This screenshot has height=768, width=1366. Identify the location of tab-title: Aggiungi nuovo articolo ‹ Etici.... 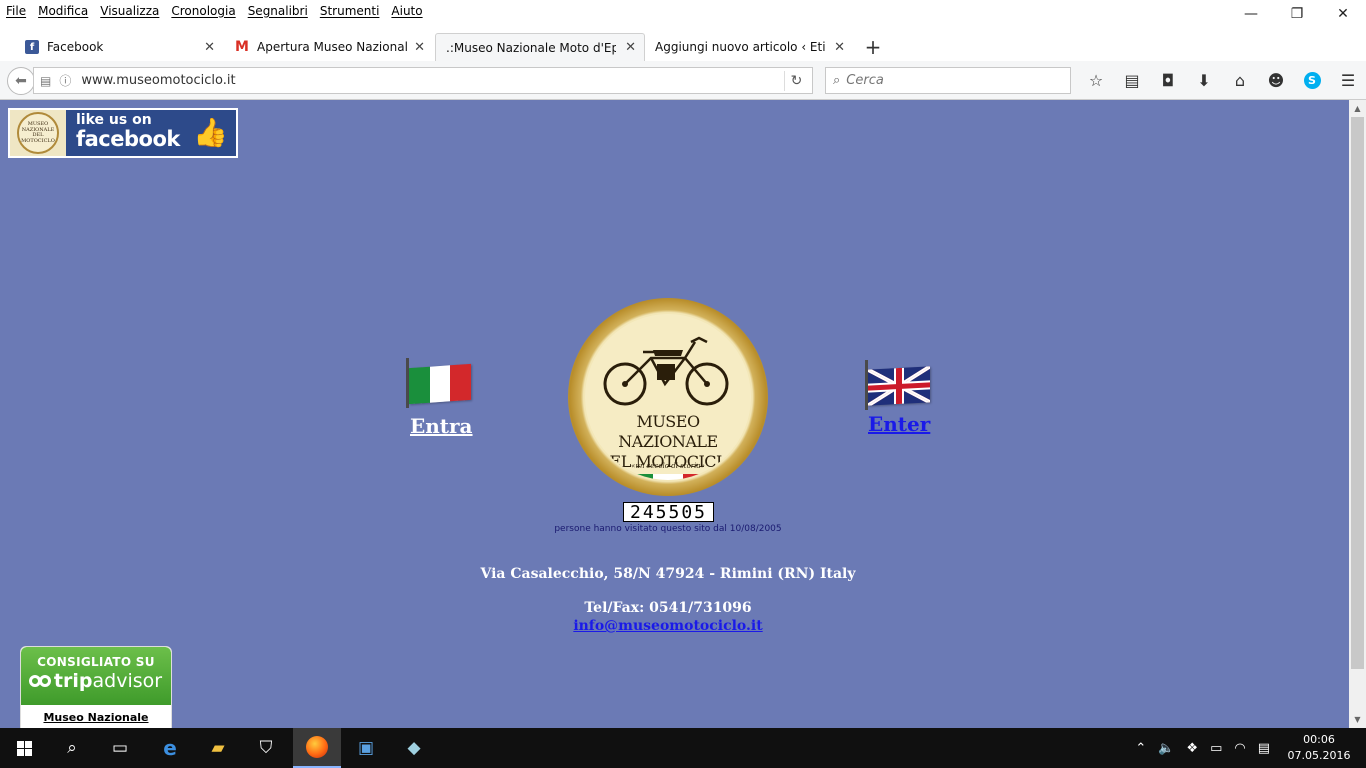
(740, 47).